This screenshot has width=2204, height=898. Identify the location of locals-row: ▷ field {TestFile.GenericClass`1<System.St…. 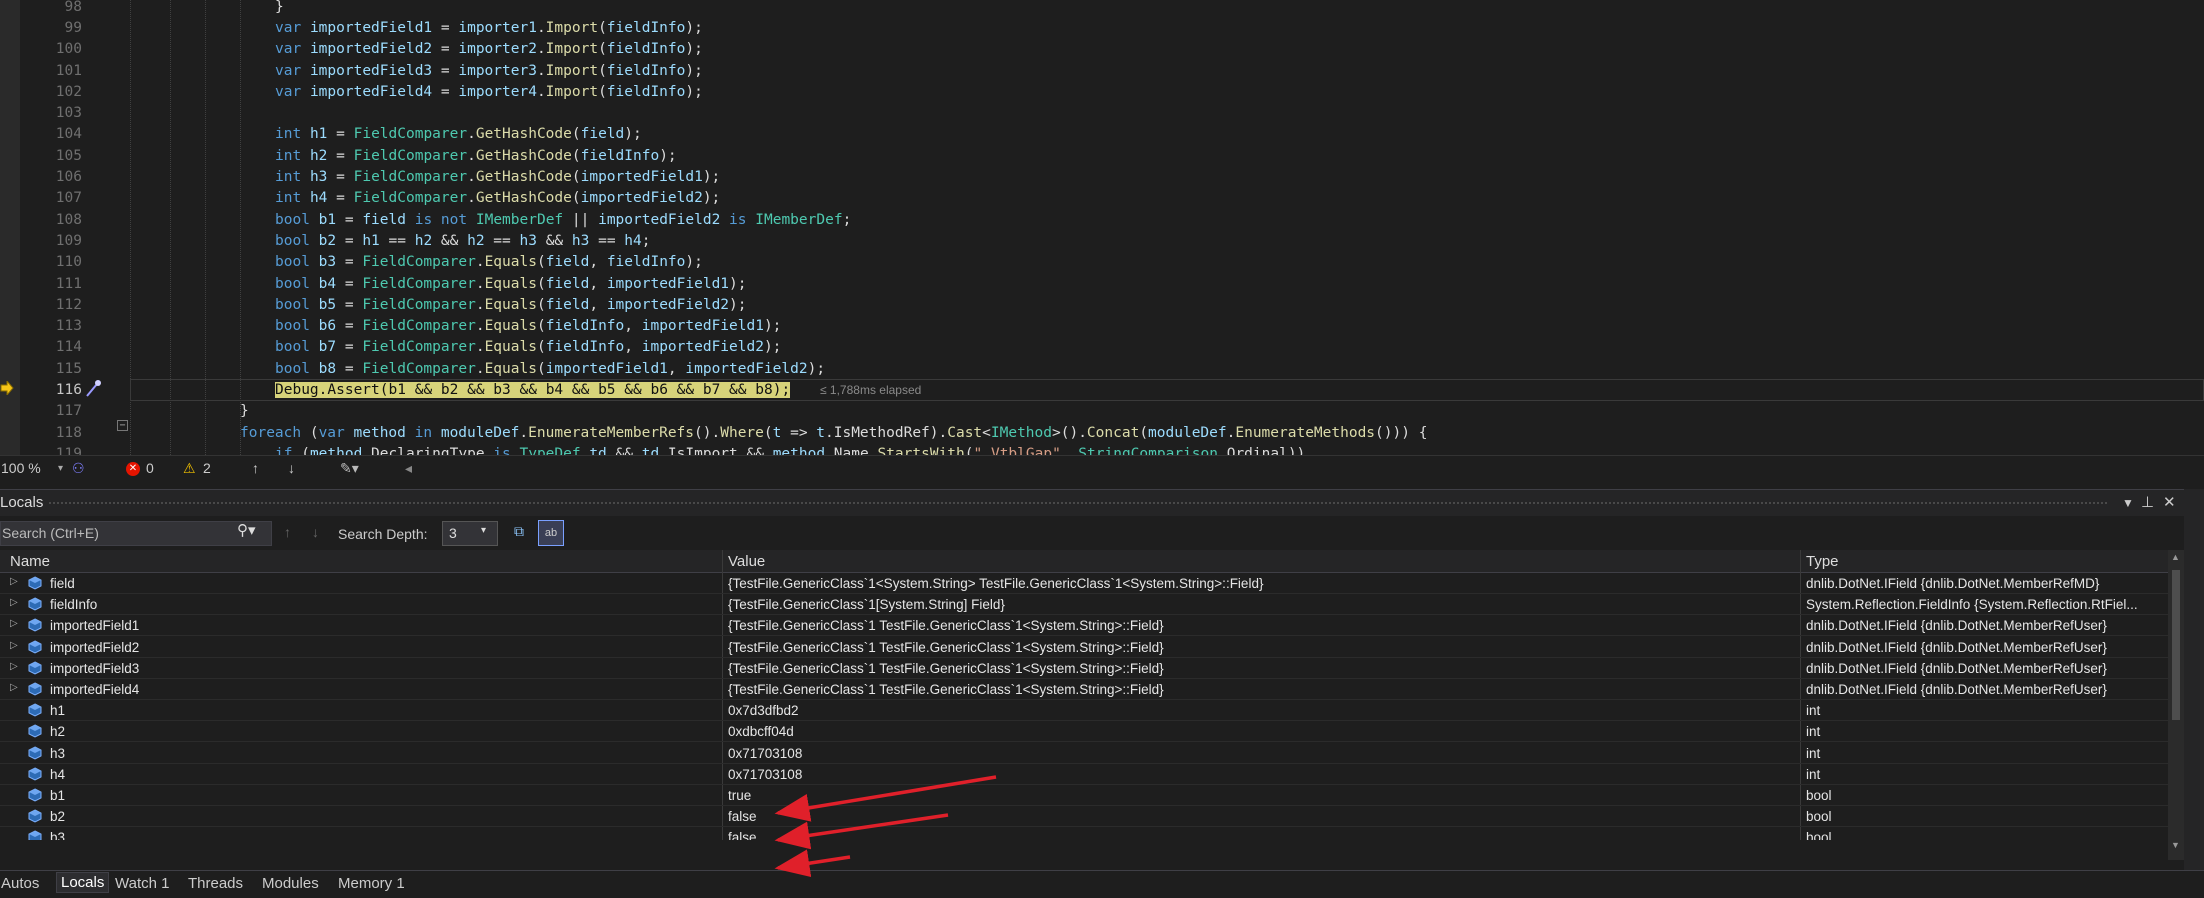
(1084, 583).